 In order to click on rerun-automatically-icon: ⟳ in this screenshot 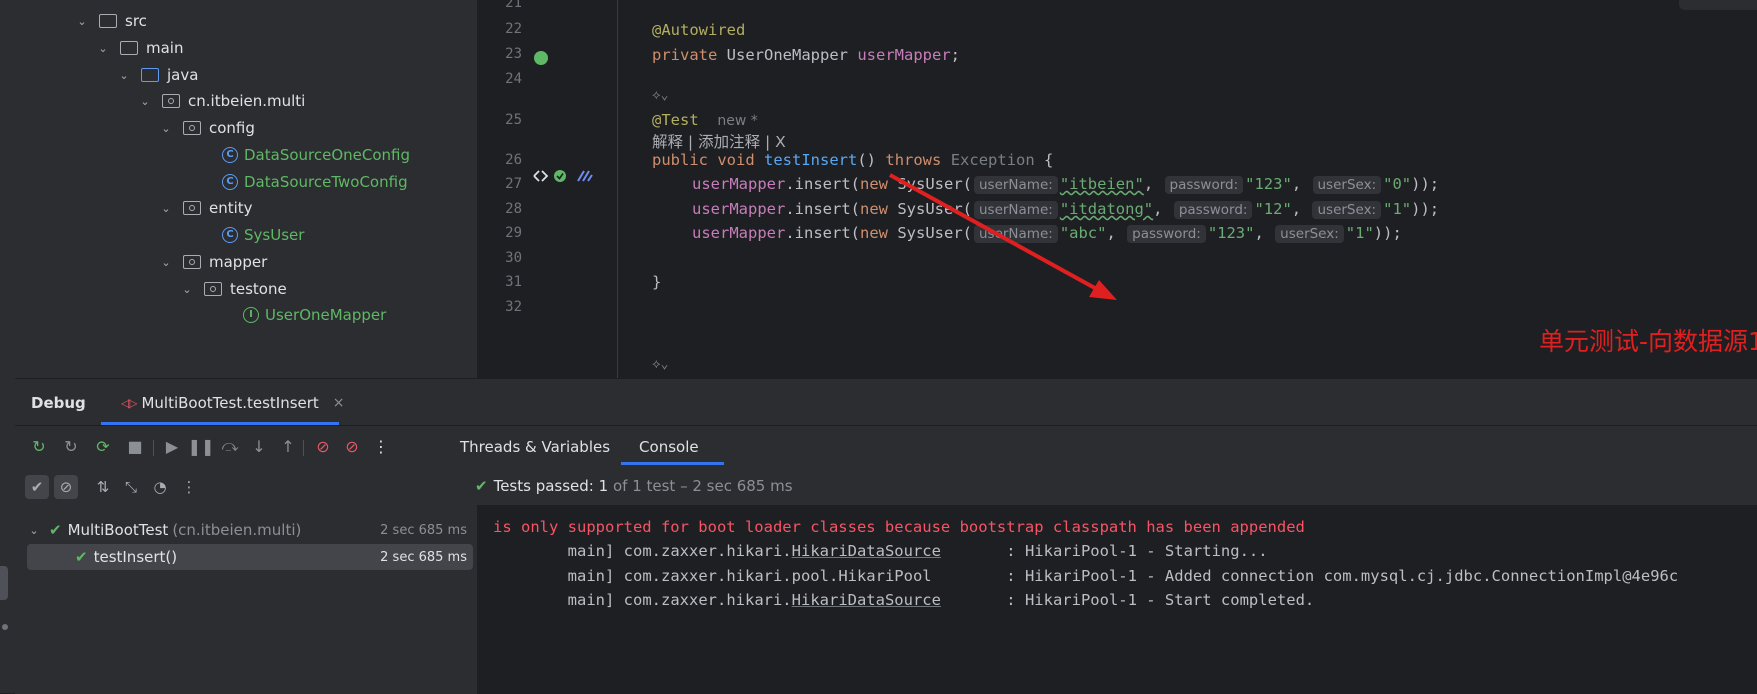, I will do `click(103, 446)`.